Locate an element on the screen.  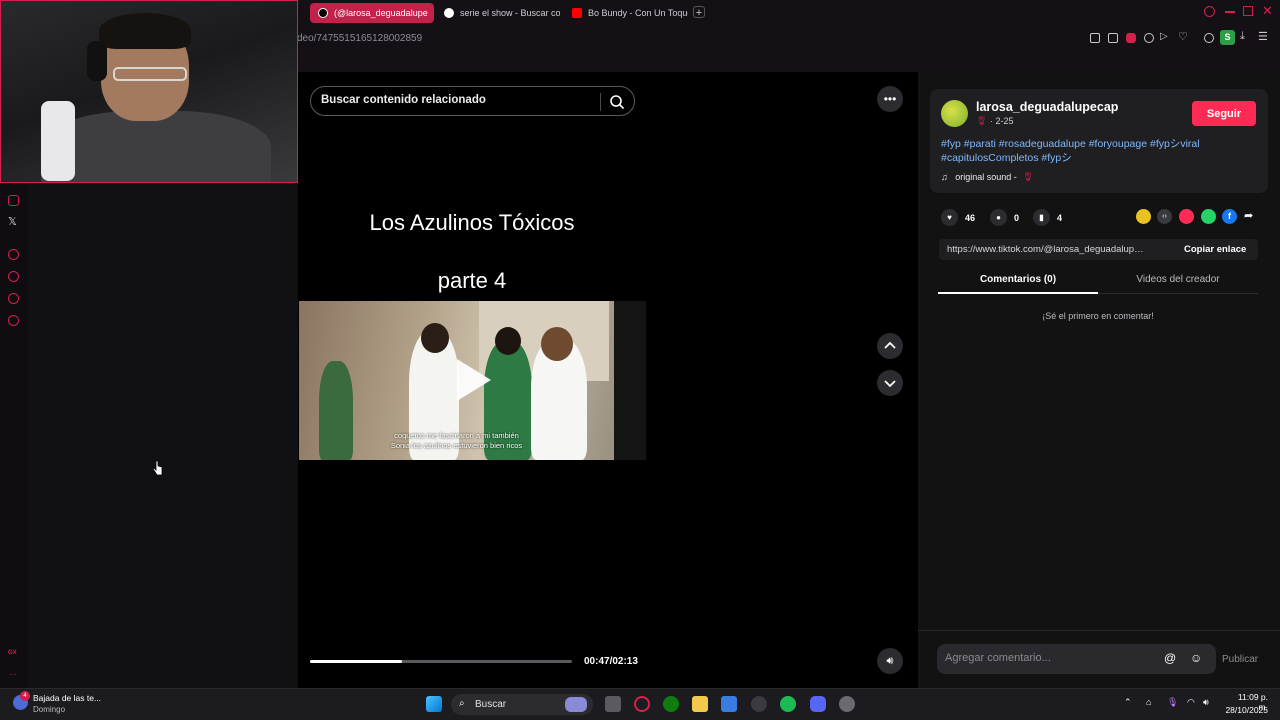
chevron-up-icon: ⌃ is located at coordinates (1128, 702).